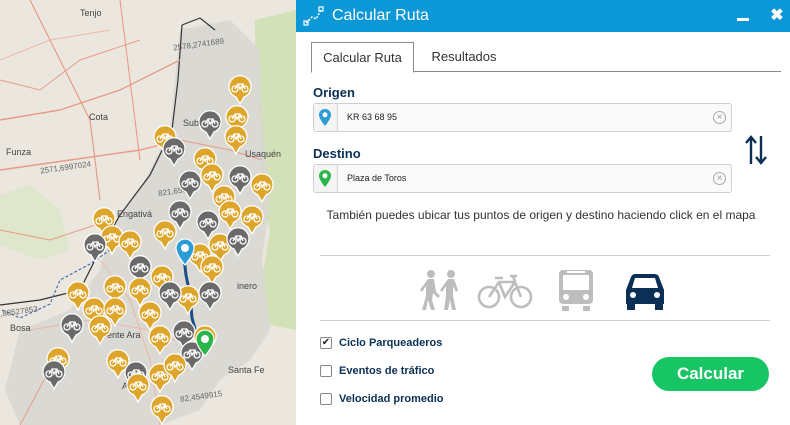  I want to click on calculate-button: Calcular, so click(710, 374).